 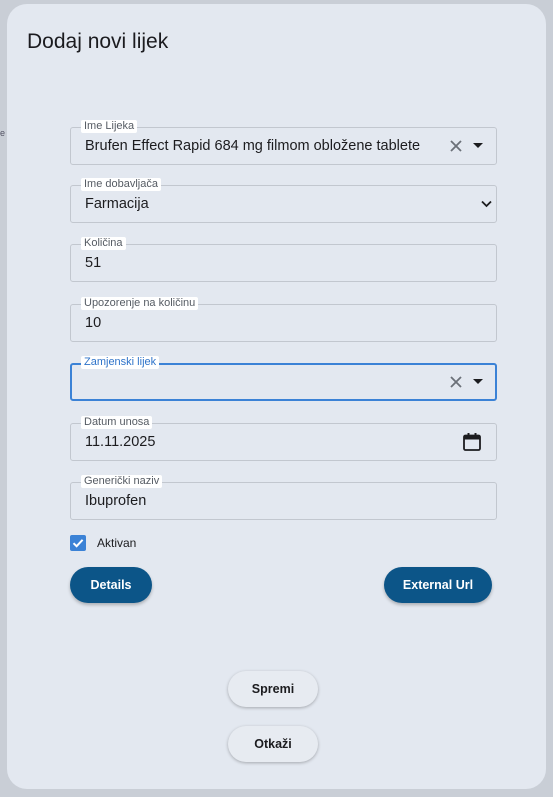 What do you see at coordinates (121, 184) in the screenshot?
I see `supplier-label: Ime dobavljača` at bounding box center [121, 184].